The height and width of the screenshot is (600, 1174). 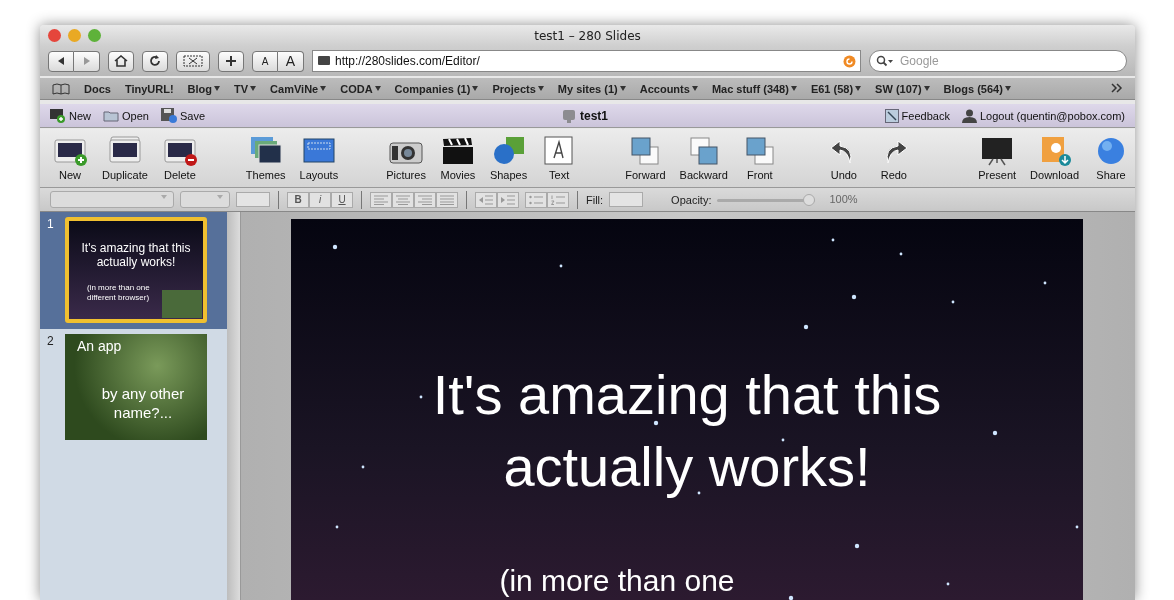 I want to click on site-icon, so click(x=324, y=61).